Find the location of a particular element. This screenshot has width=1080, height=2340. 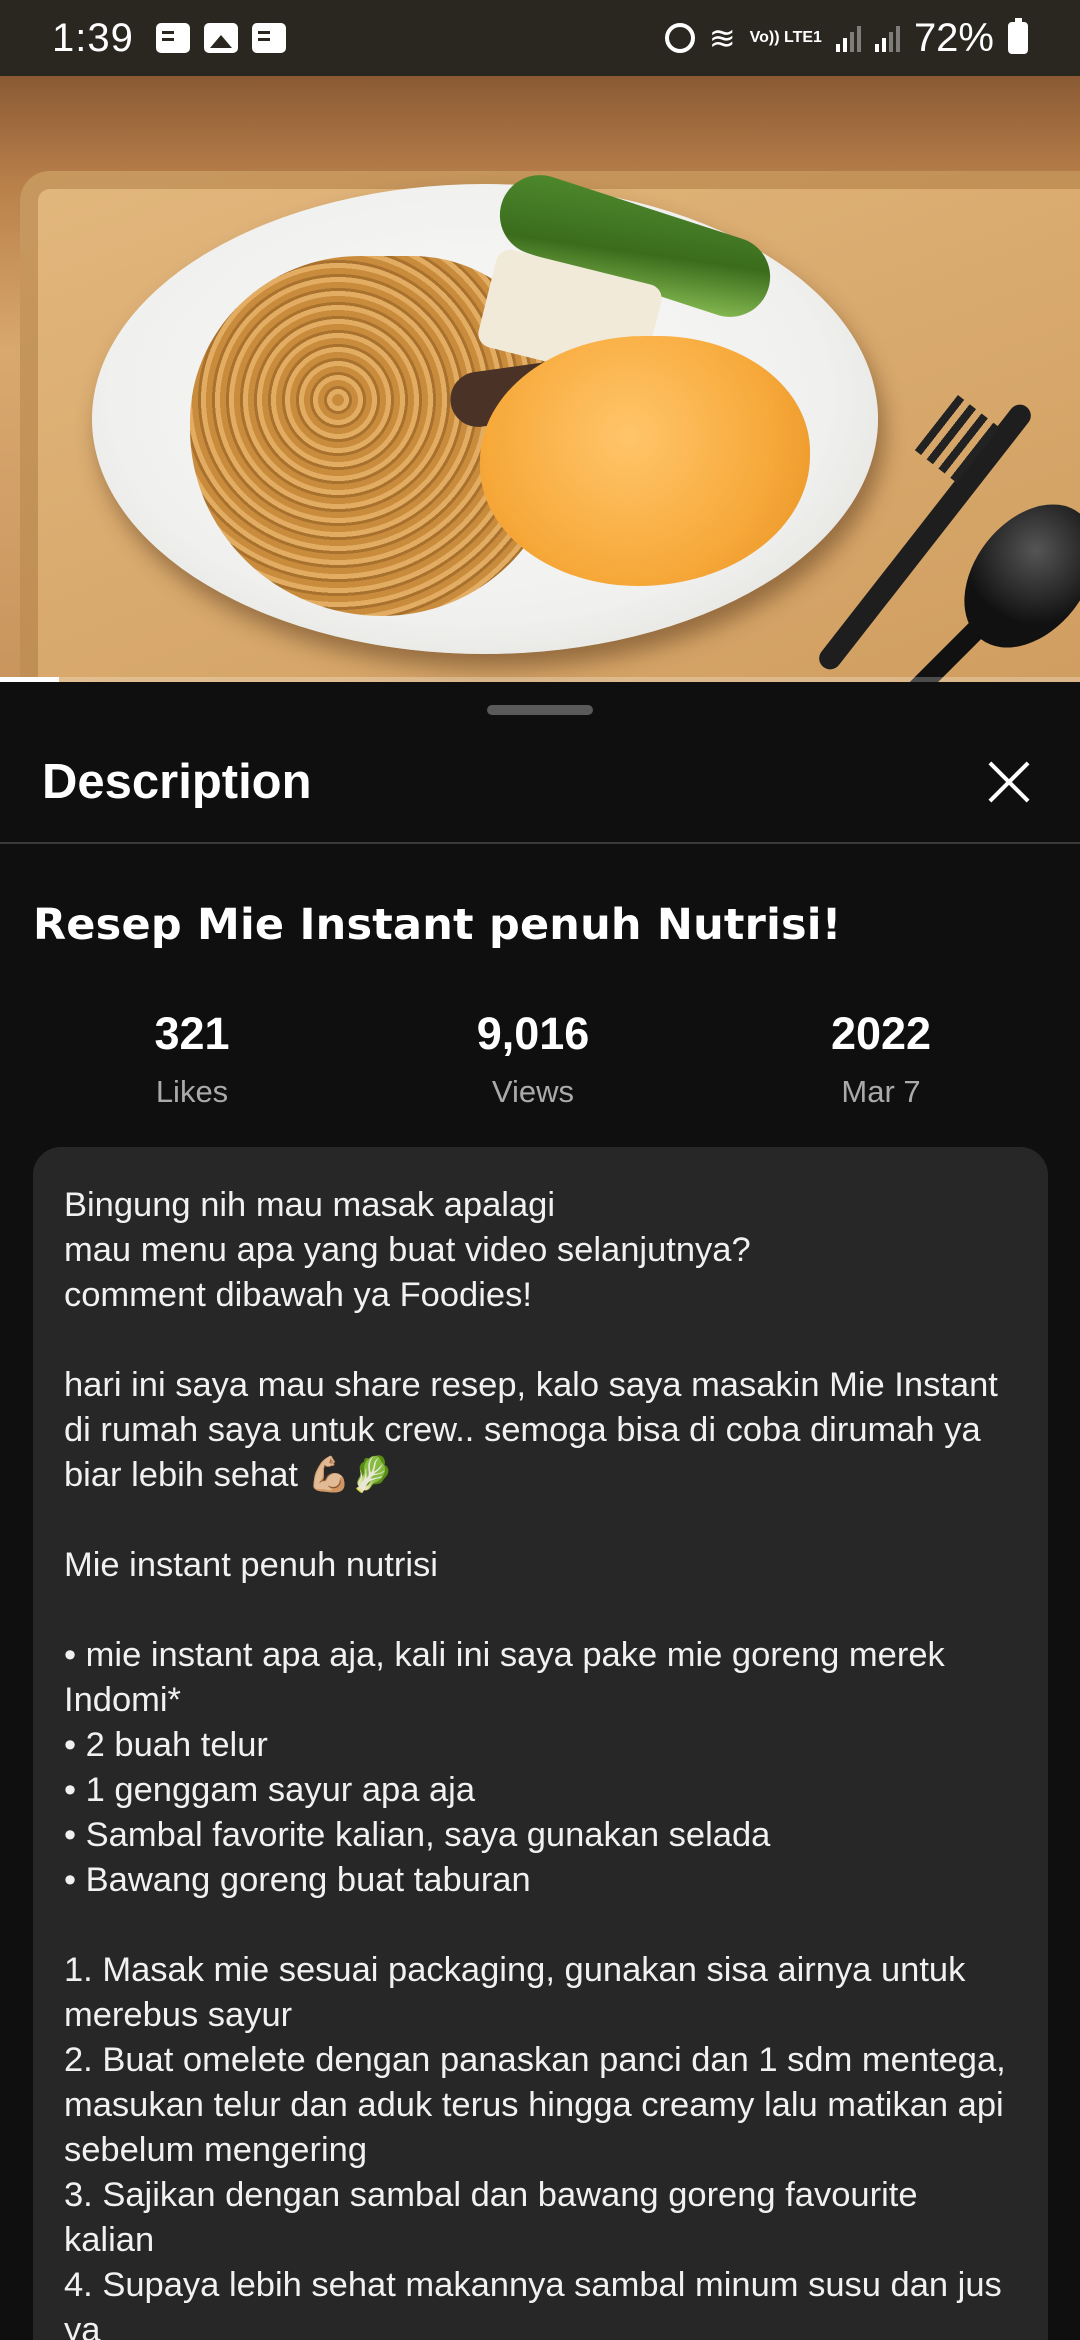

wifi-icon: ≋ is located at coordinates (722, 38).